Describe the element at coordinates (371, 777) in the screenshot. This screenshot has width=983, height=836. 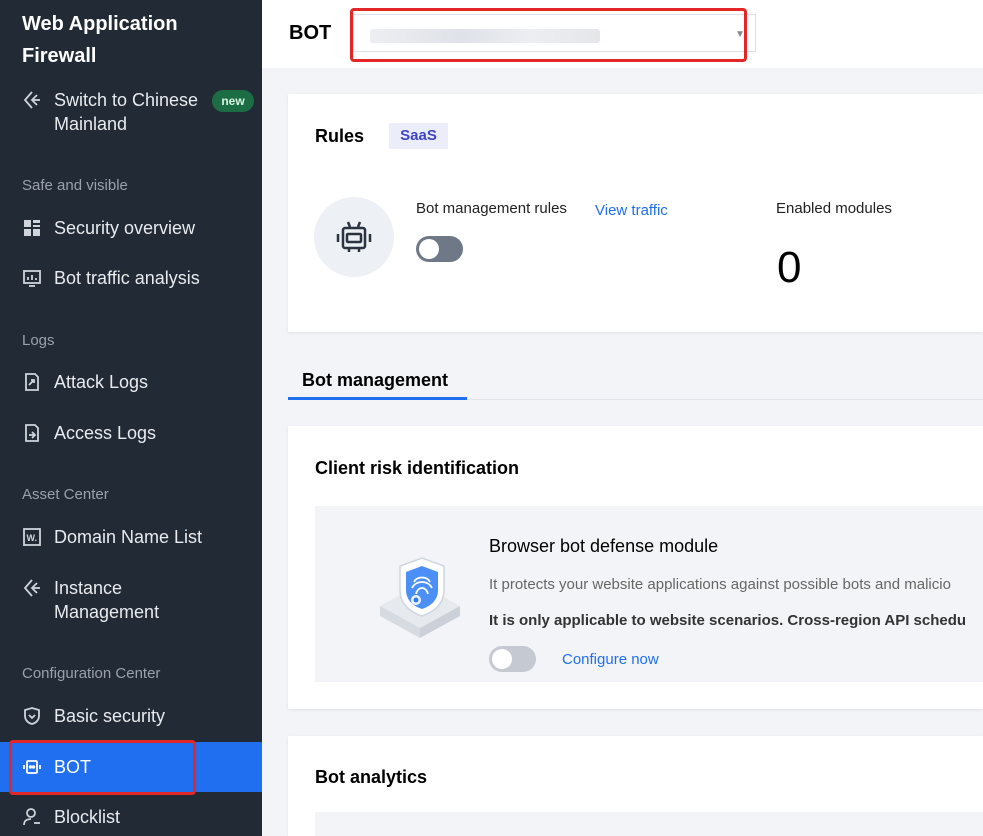
I see `bot-analytics-title: Bot analytics` at that location.